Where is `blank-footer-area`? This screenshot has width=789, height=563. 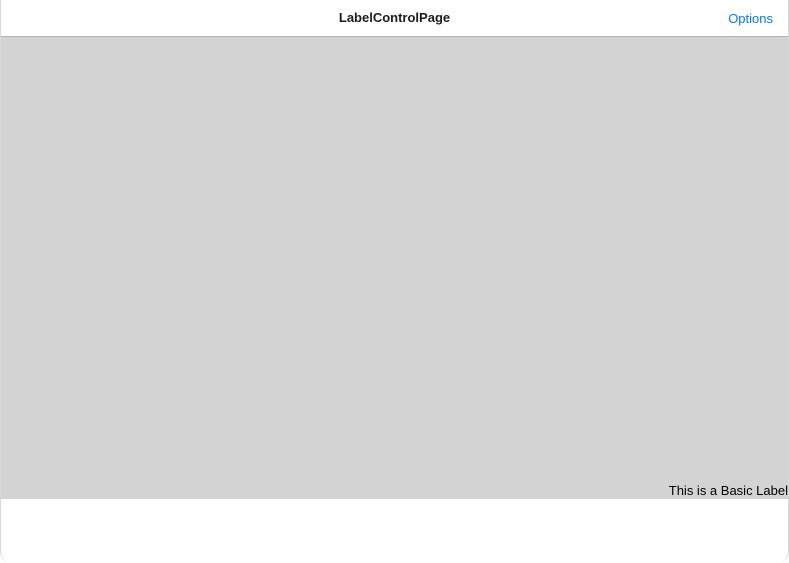 blank-footer-area is located at coordinates (394, 531).